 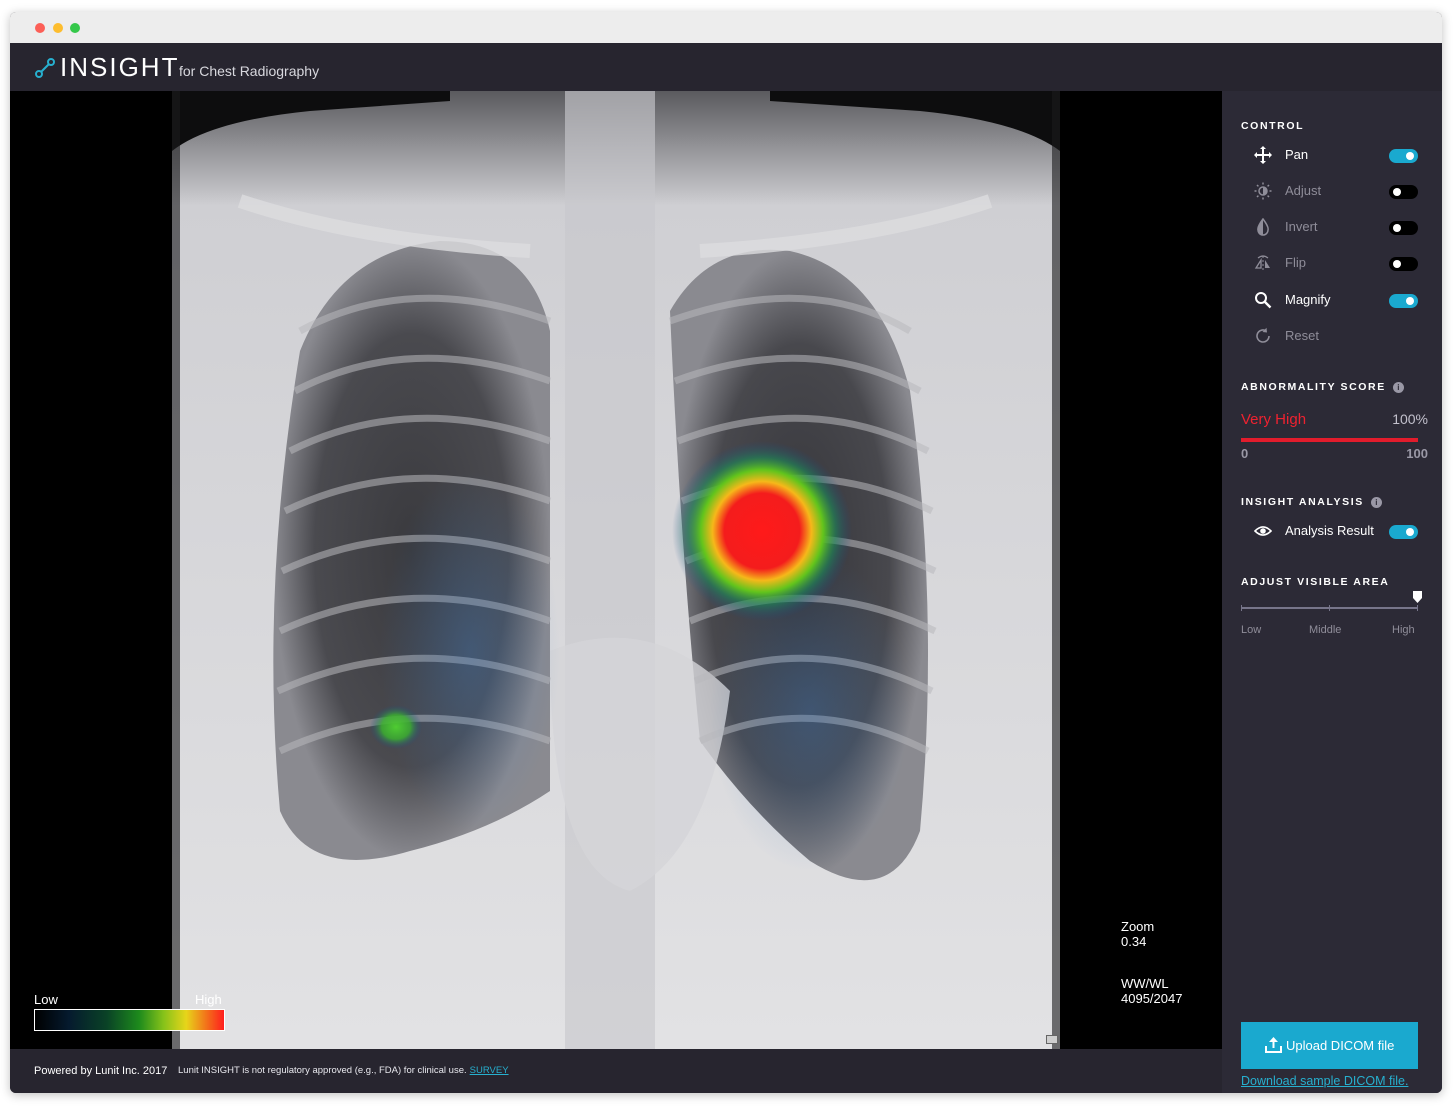 I want to click on analysis-result-row: Analysis Result, so click(x=1332, y=531).